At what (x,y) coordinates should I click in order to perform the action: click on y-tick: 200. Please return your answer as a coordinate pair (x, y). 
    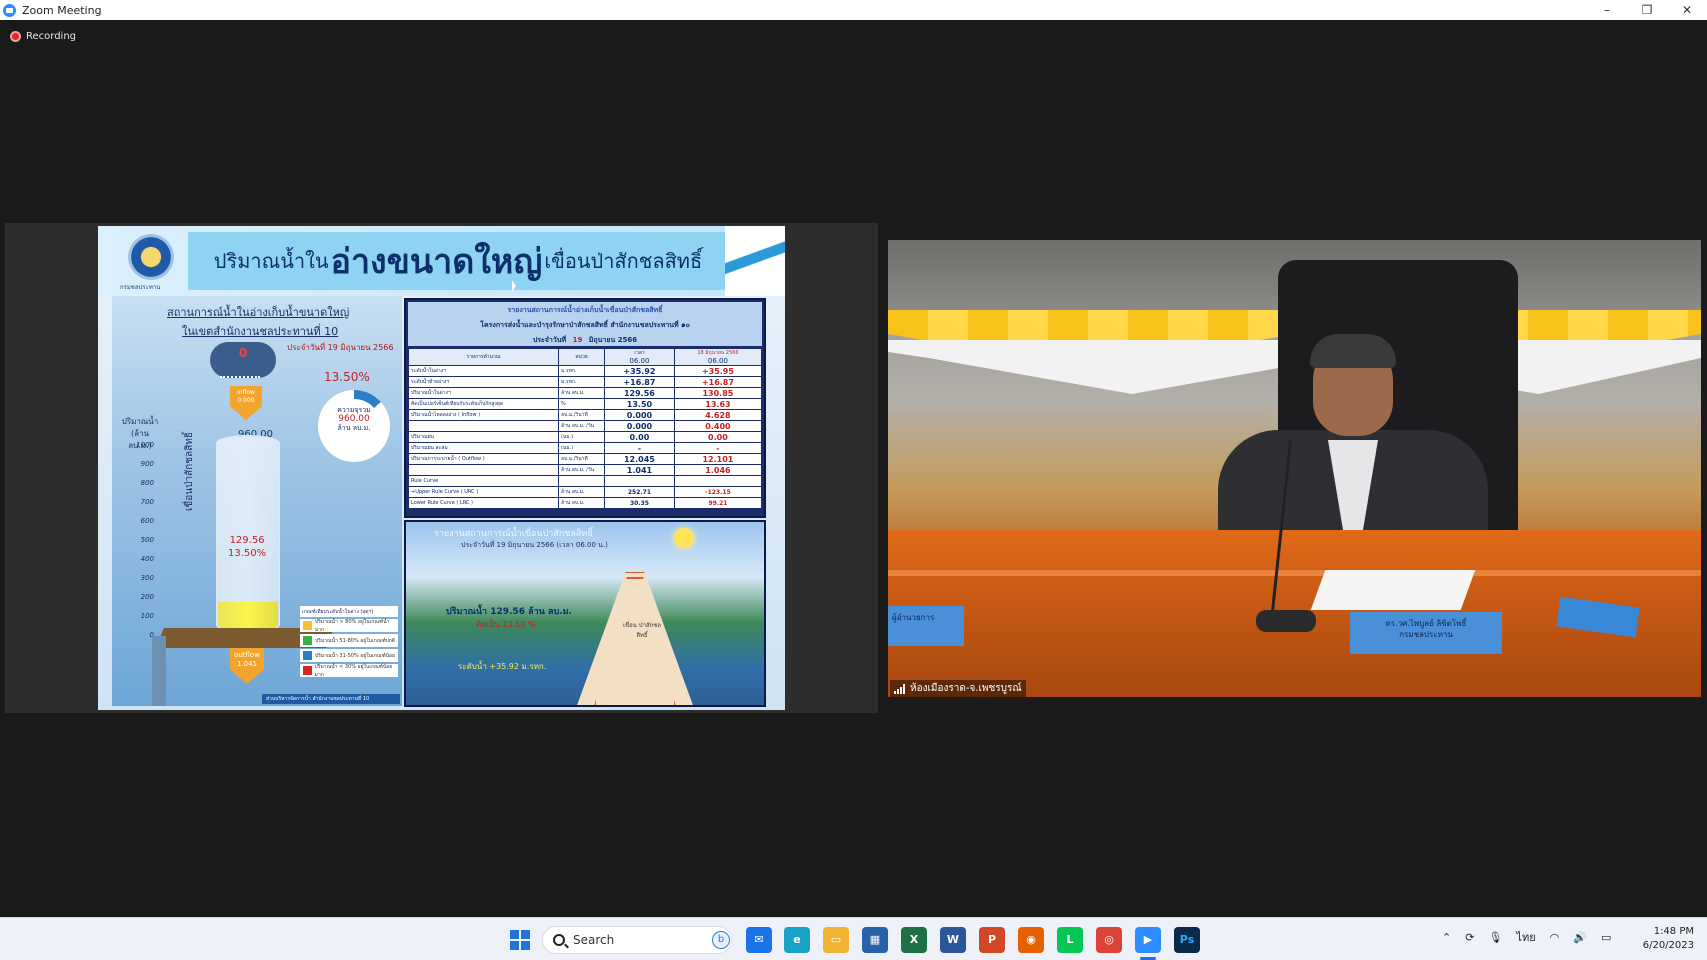
    Looking at the image, I should click on (147, 597).